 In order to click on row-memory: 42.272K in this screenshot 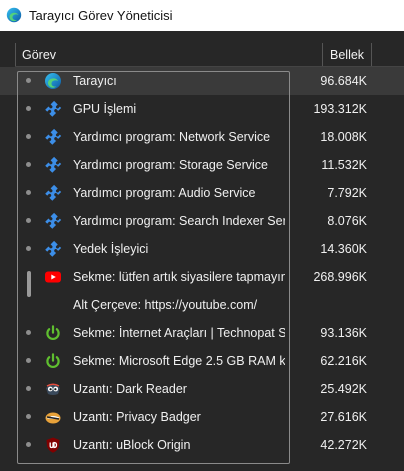, I will do `click(343, 445)`.